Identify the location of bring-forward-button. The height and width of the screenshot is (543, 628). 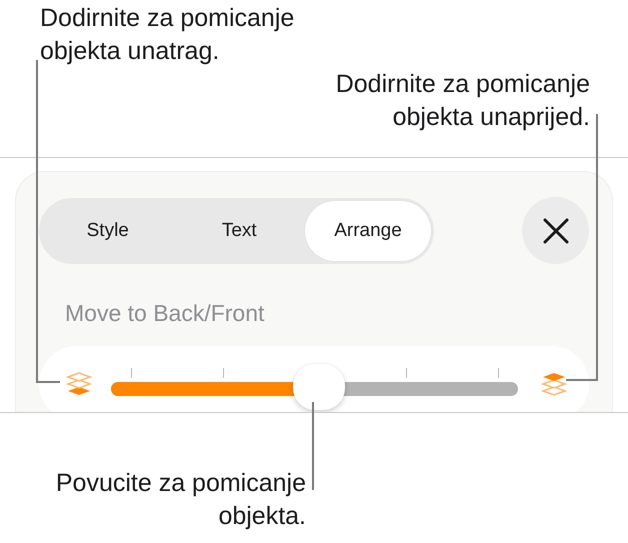
(554, 384).